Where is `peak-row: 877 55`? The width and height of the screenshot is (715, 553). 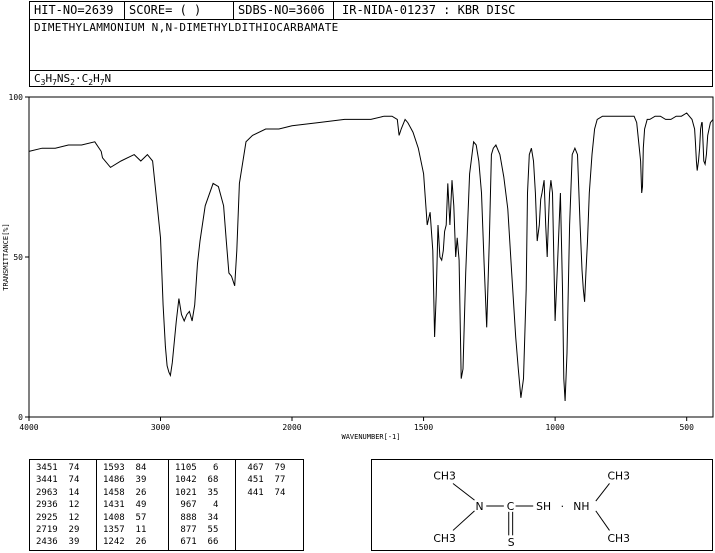 peak-row: 877 55 is located at coordinates (196, 530).